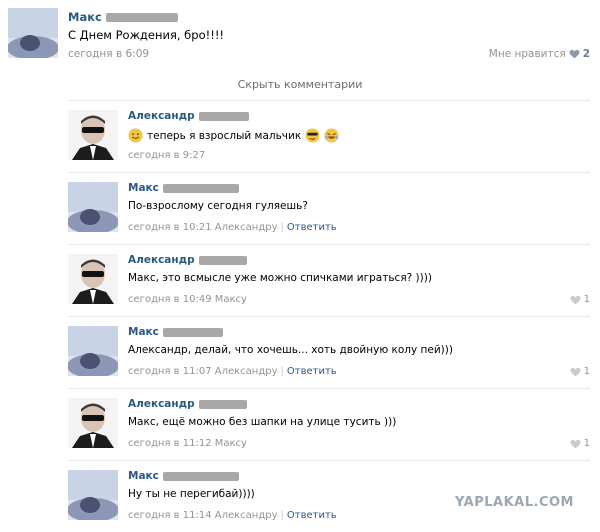  Describe the element at coordinates (586, 54) in the screenshot. I see `like-count: 2` at that location.